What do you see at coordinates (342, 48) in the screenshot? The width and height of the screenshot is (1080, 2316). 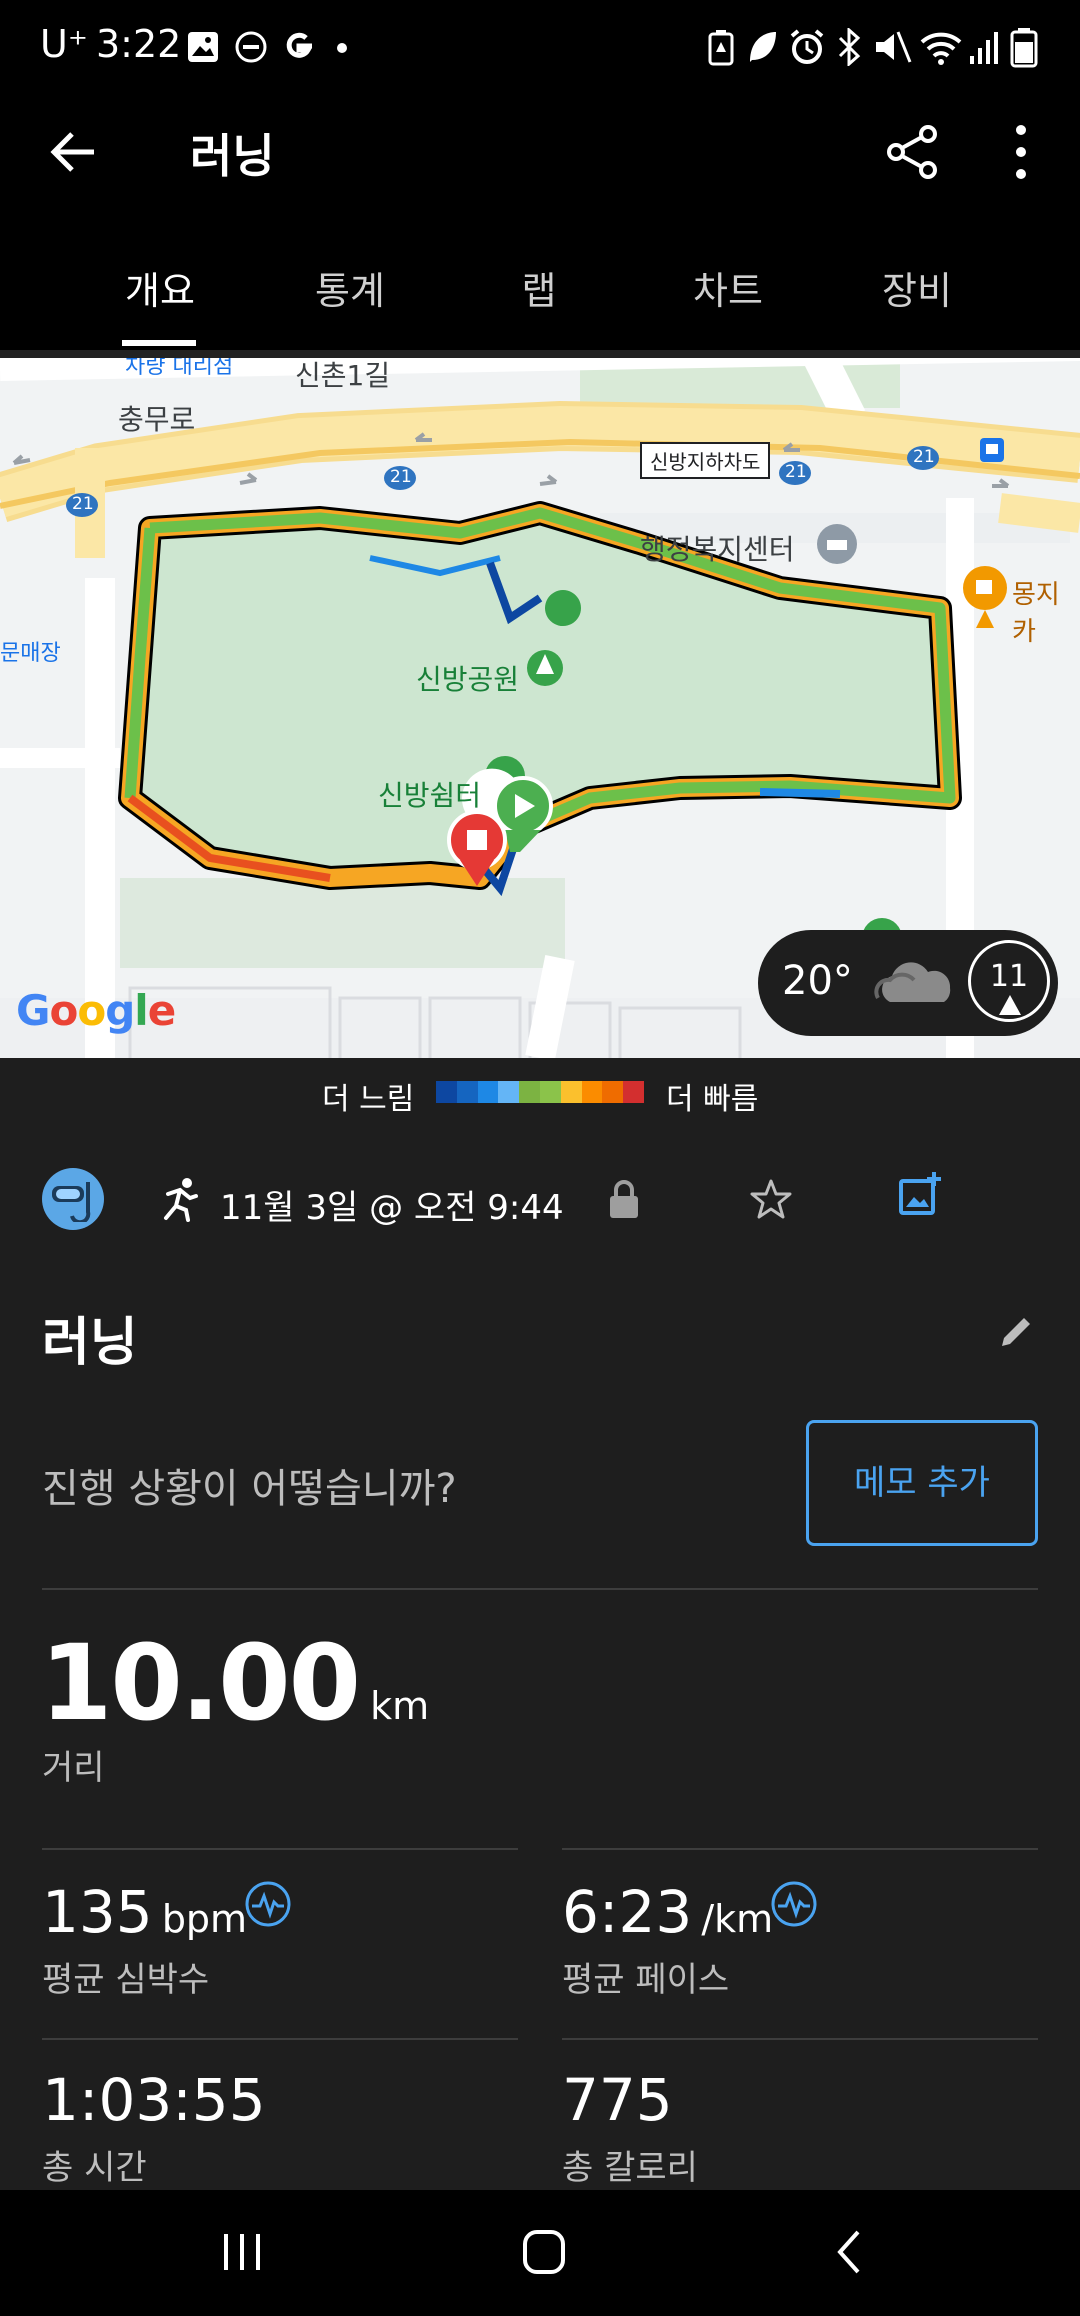 I see `notification-dot-icon` at bounding box center [342, 48].